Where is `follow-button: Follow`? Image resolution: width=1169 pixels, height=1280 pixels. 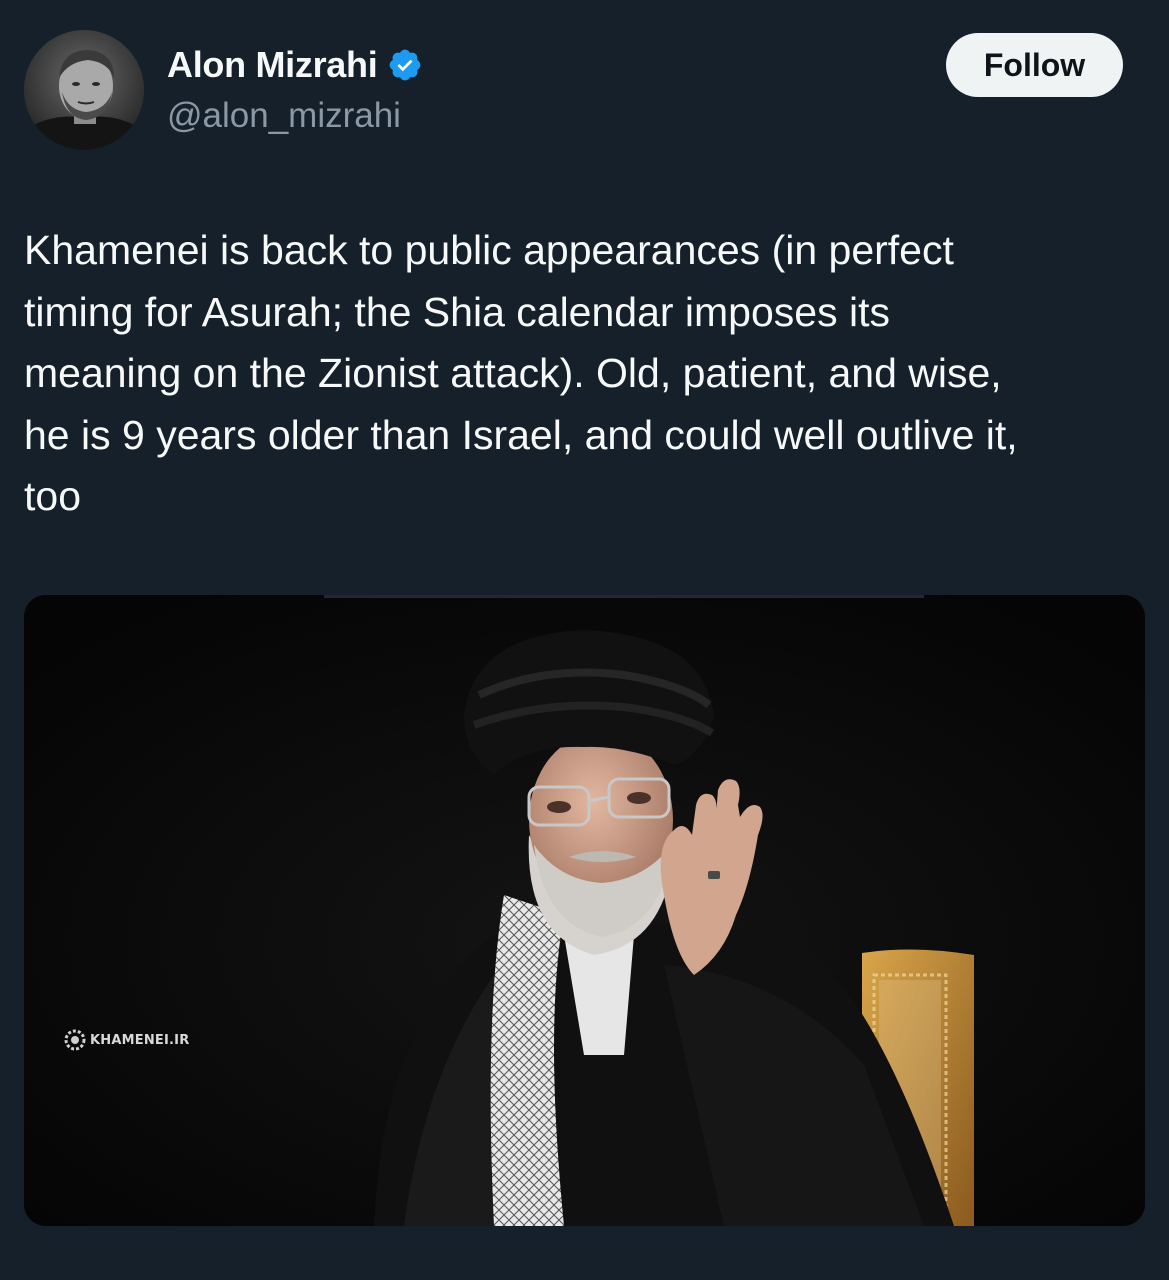
follow-button: Follow is located at coordinates (1034, 65).